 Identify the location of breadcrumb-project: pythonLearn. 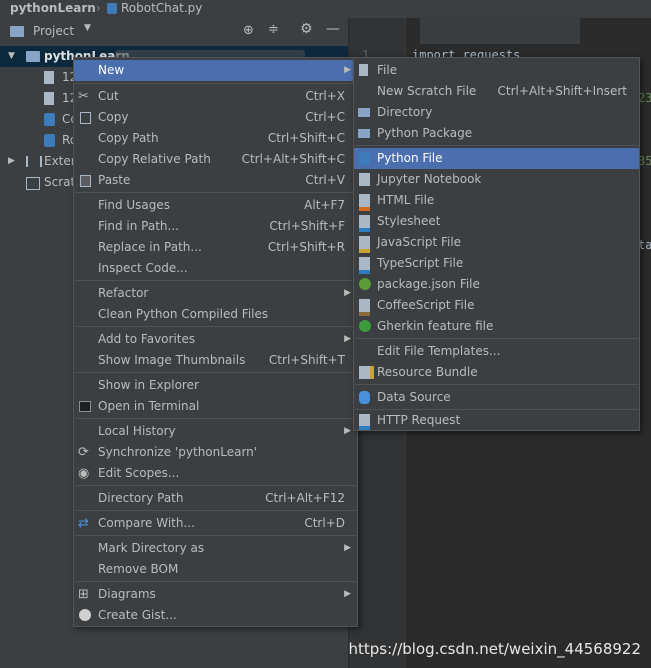
(53, 8).